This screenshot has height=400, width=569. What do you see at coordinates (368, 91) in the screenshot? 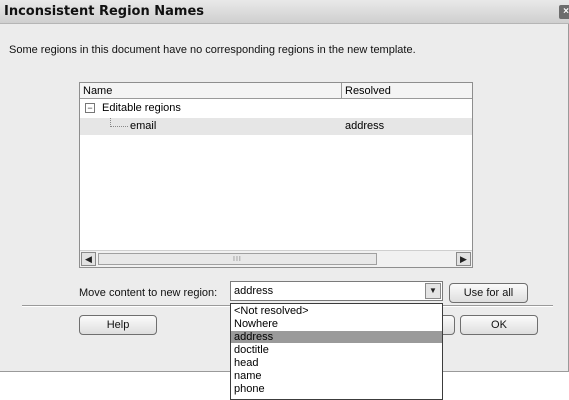
I see `column-header-resolved: Resolved` at bounding box center [368, 91].